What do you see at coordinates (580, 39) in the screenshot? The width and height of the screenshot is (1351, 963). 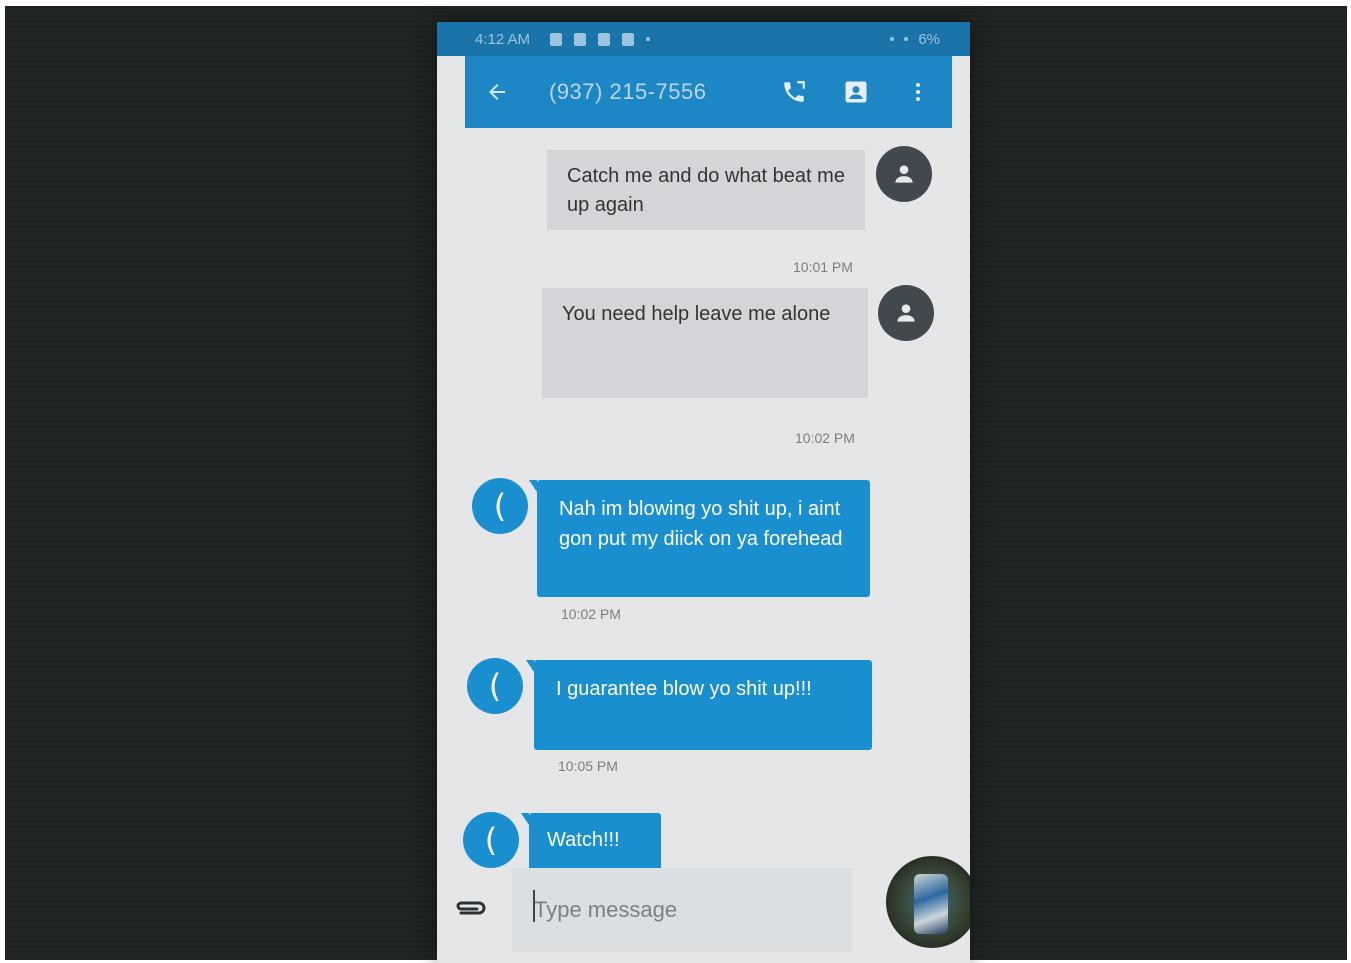 I see `app-notification-icon` at bounding box center [580, 39].